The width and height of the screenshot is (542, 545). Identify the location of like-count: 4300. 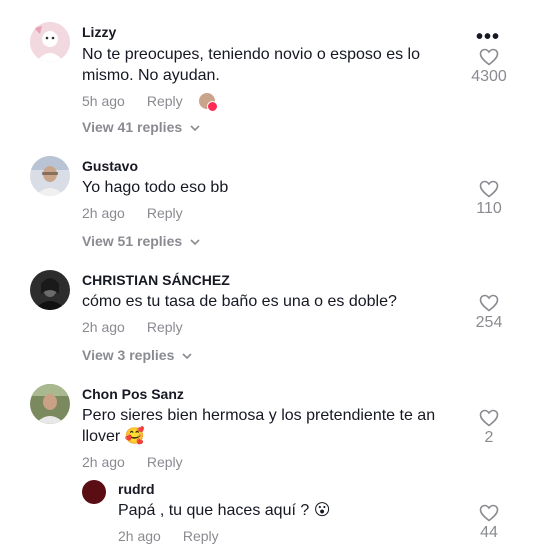
(489, 76).